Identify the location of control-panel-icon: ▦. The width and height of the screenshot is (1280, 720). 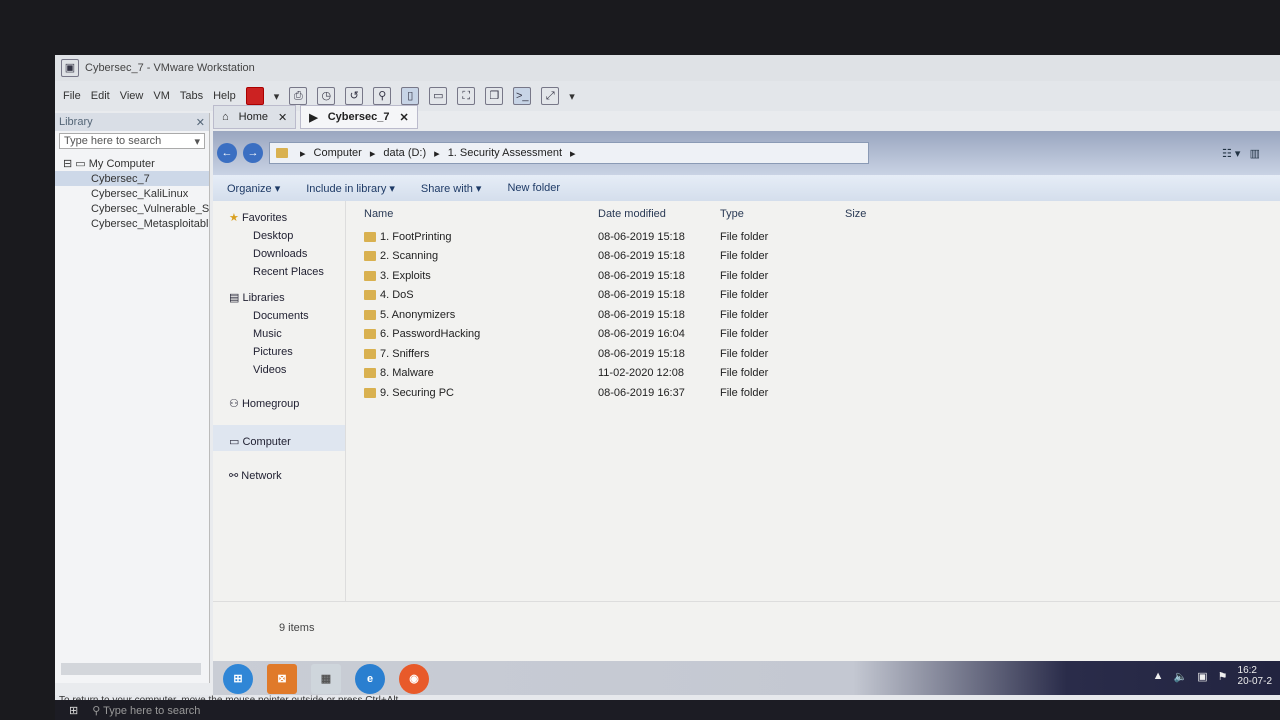
(326, 679).